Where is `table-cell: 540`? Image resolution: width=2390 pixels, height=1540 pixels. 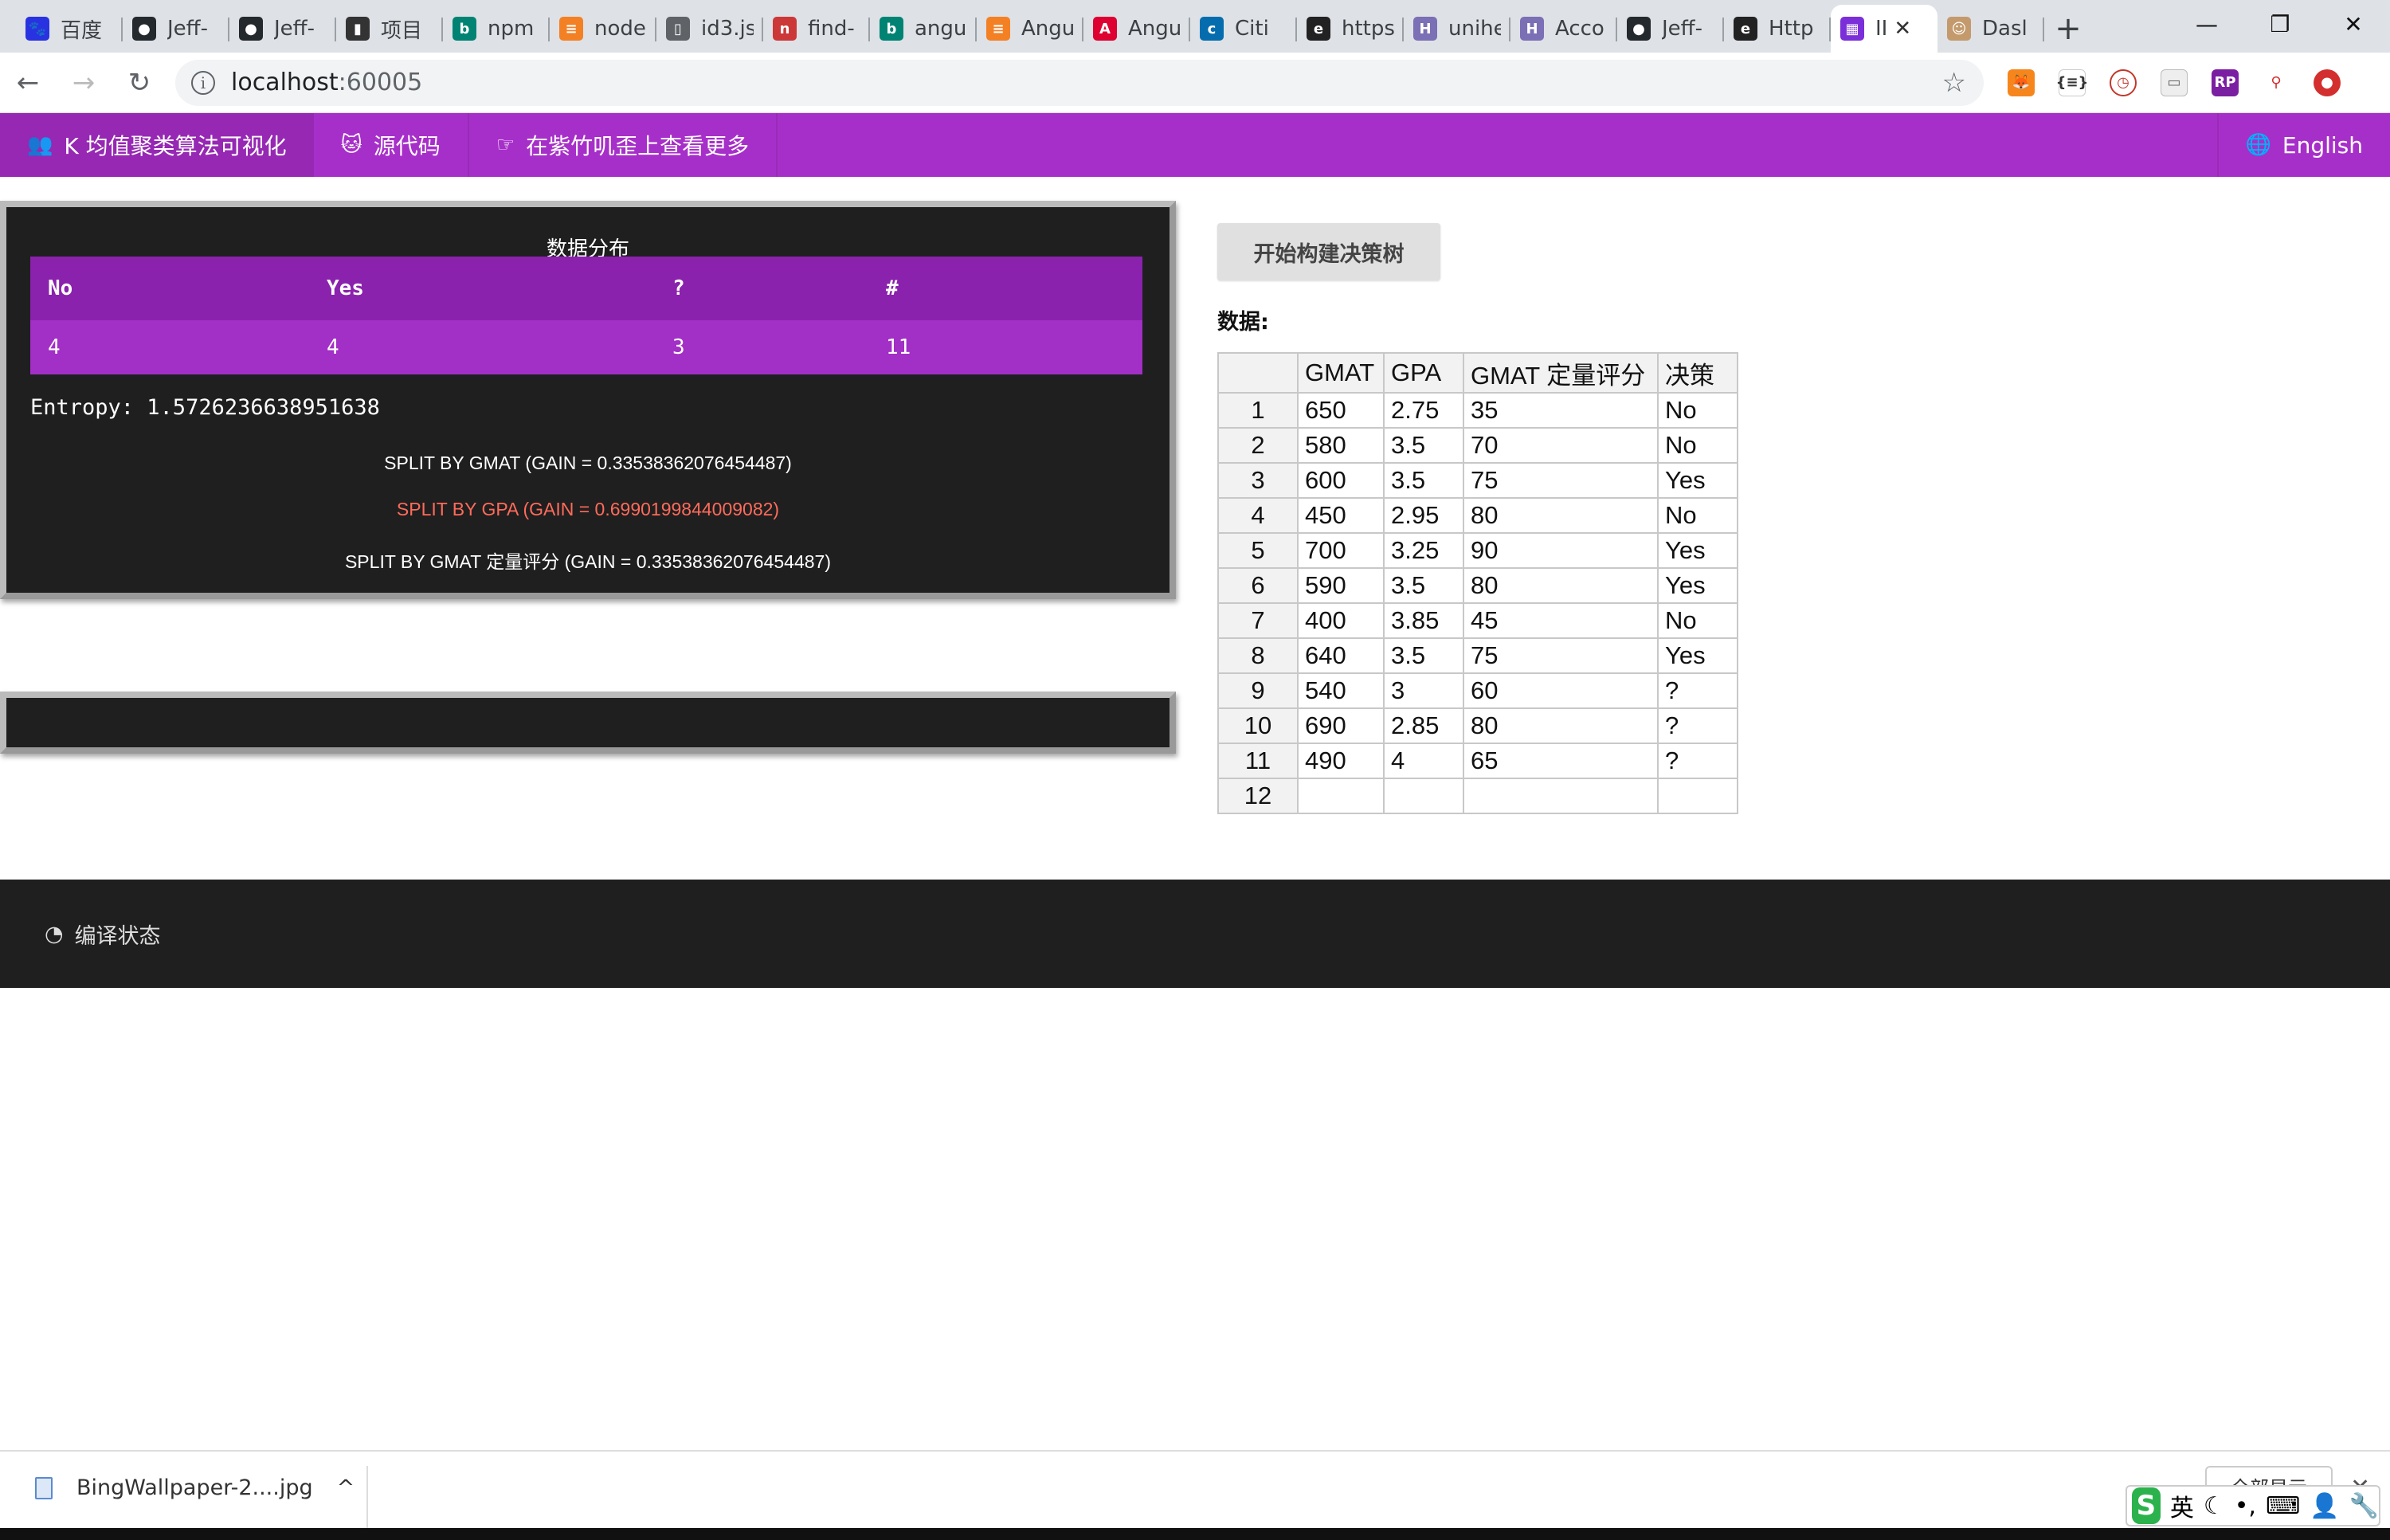 table-cell: 540 is located at coordinates (1341, 690).